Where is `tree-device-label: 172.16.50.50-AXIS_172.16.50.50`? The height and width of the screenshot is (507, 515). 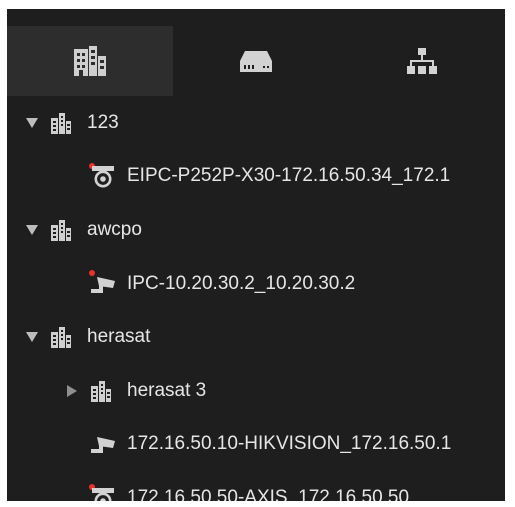 tree-device-label: 172.16.50.50-AXIS_172.16.50.50 is located at coordinates (268, 493).